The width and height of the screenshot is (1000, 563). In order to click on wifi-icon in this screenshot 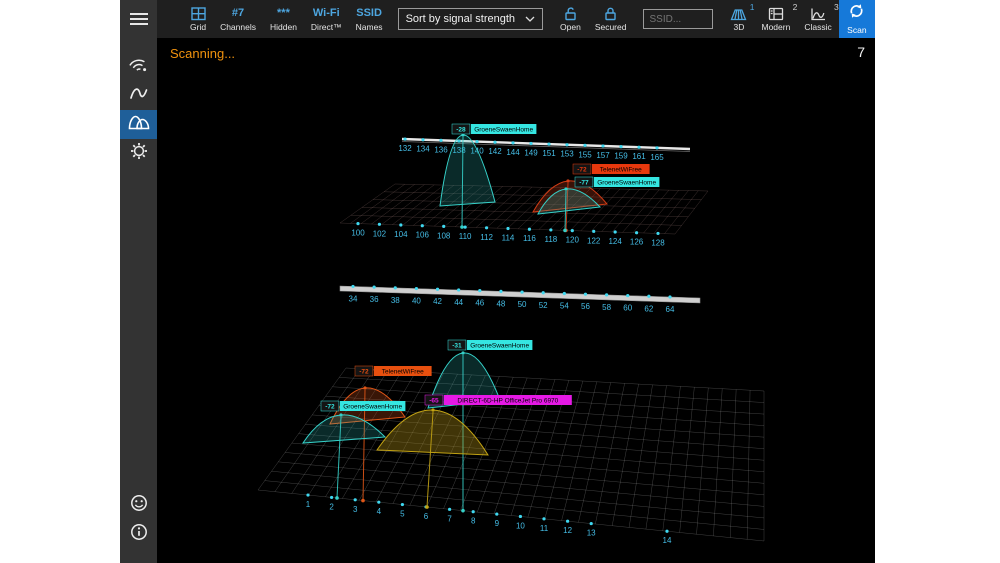, I will do `click(138, 66)`.